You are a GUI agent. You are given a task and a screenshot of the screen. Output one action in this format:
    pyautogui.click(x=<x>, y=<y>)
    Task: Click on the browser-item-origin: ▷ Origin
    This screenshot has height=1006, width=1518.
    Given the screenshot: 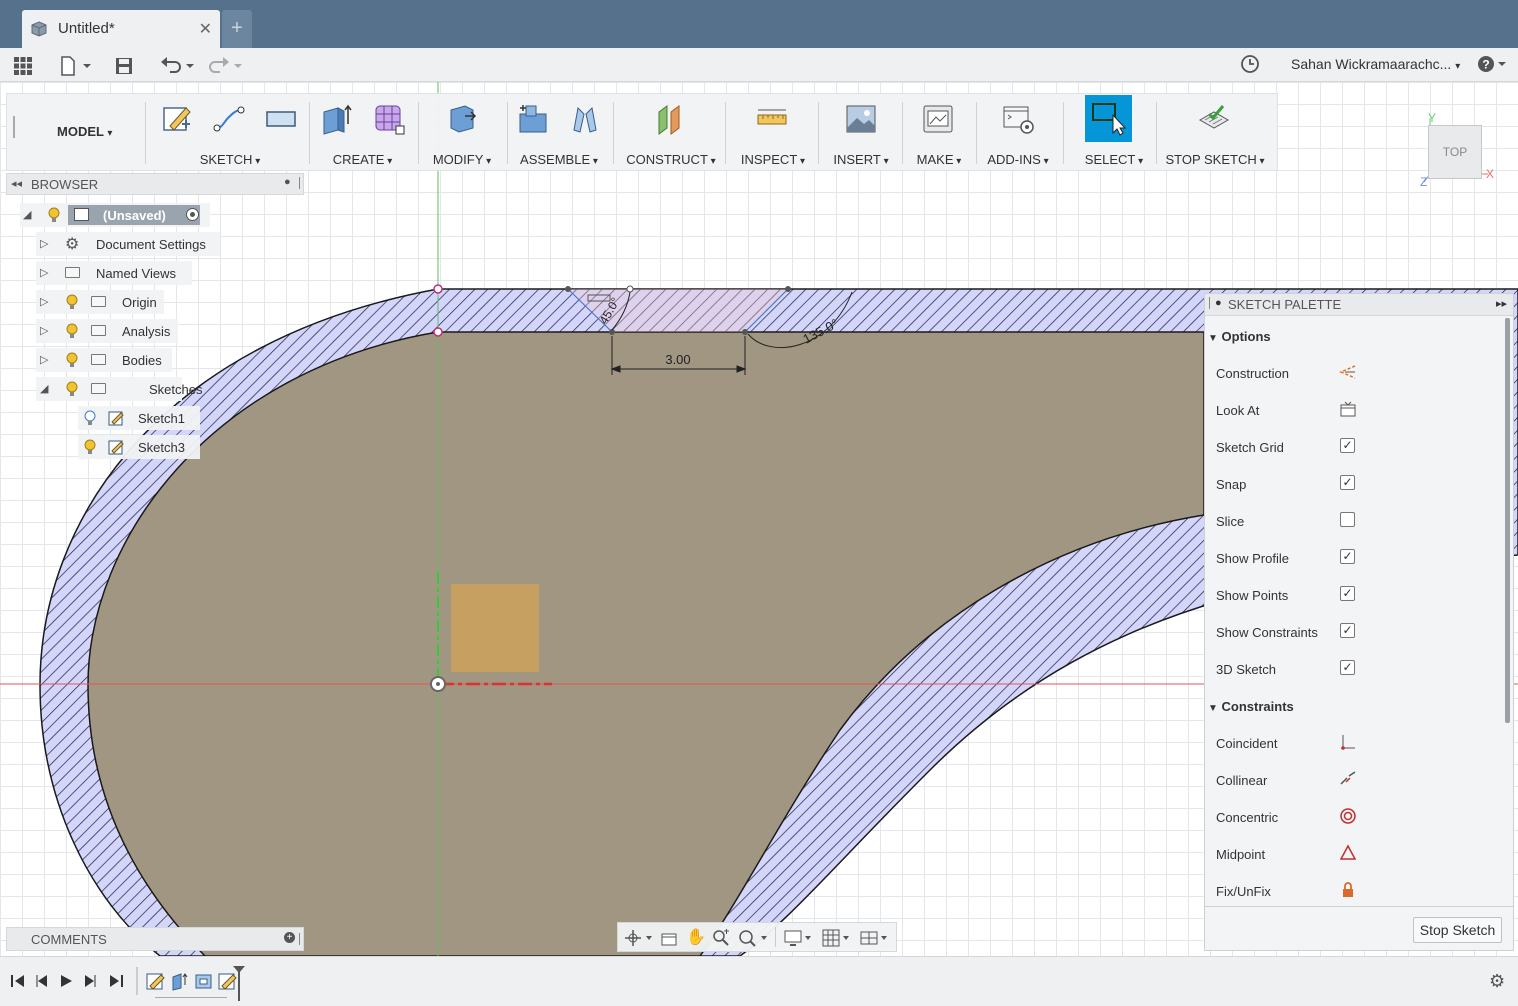 What is the action you would take?
    pyautogui.click(x=100, y=302)
    